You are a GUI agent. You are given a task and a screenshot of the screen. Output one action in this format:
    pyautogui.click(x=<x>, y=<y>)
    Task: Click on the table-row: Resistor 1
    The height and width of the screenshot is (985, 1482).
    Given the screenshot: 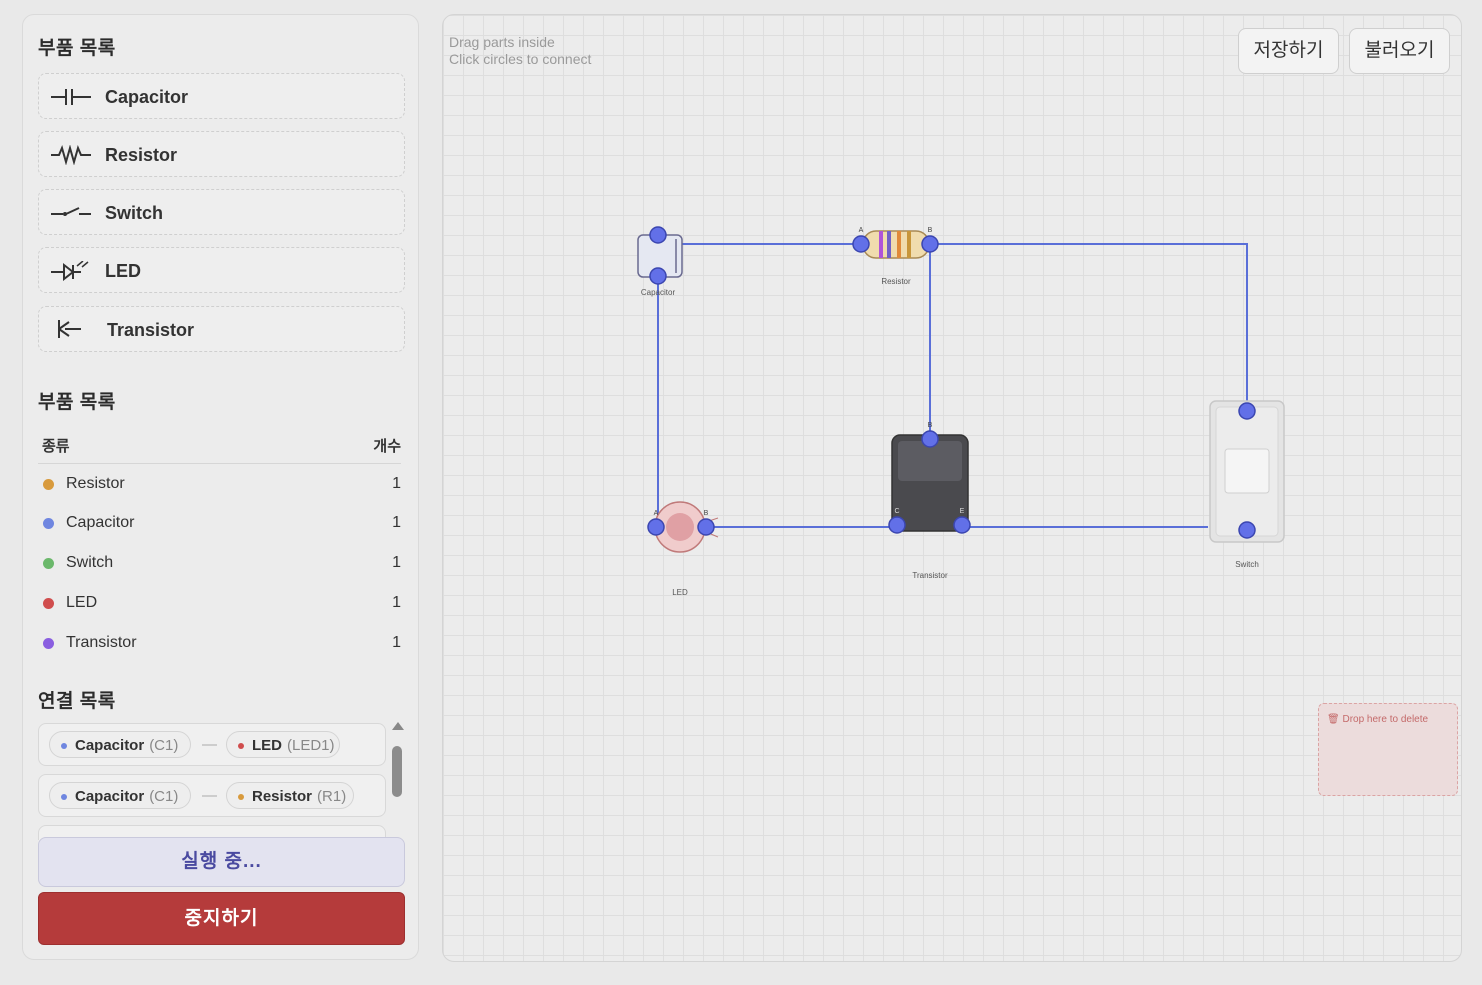 What is the action you would take?
    pyautogui.click(x=219, y=484)
    